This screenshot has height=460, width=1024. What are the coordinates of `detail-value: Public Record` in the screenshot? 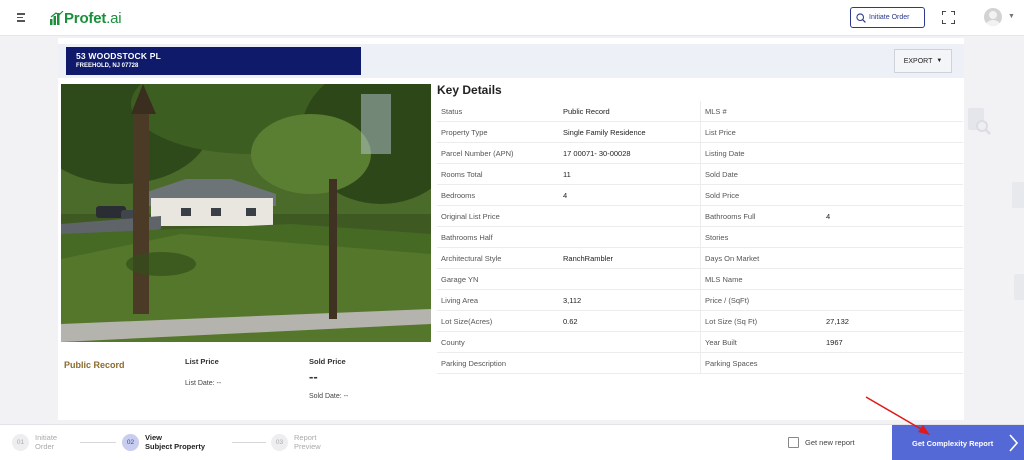 It's located at (586, 111).